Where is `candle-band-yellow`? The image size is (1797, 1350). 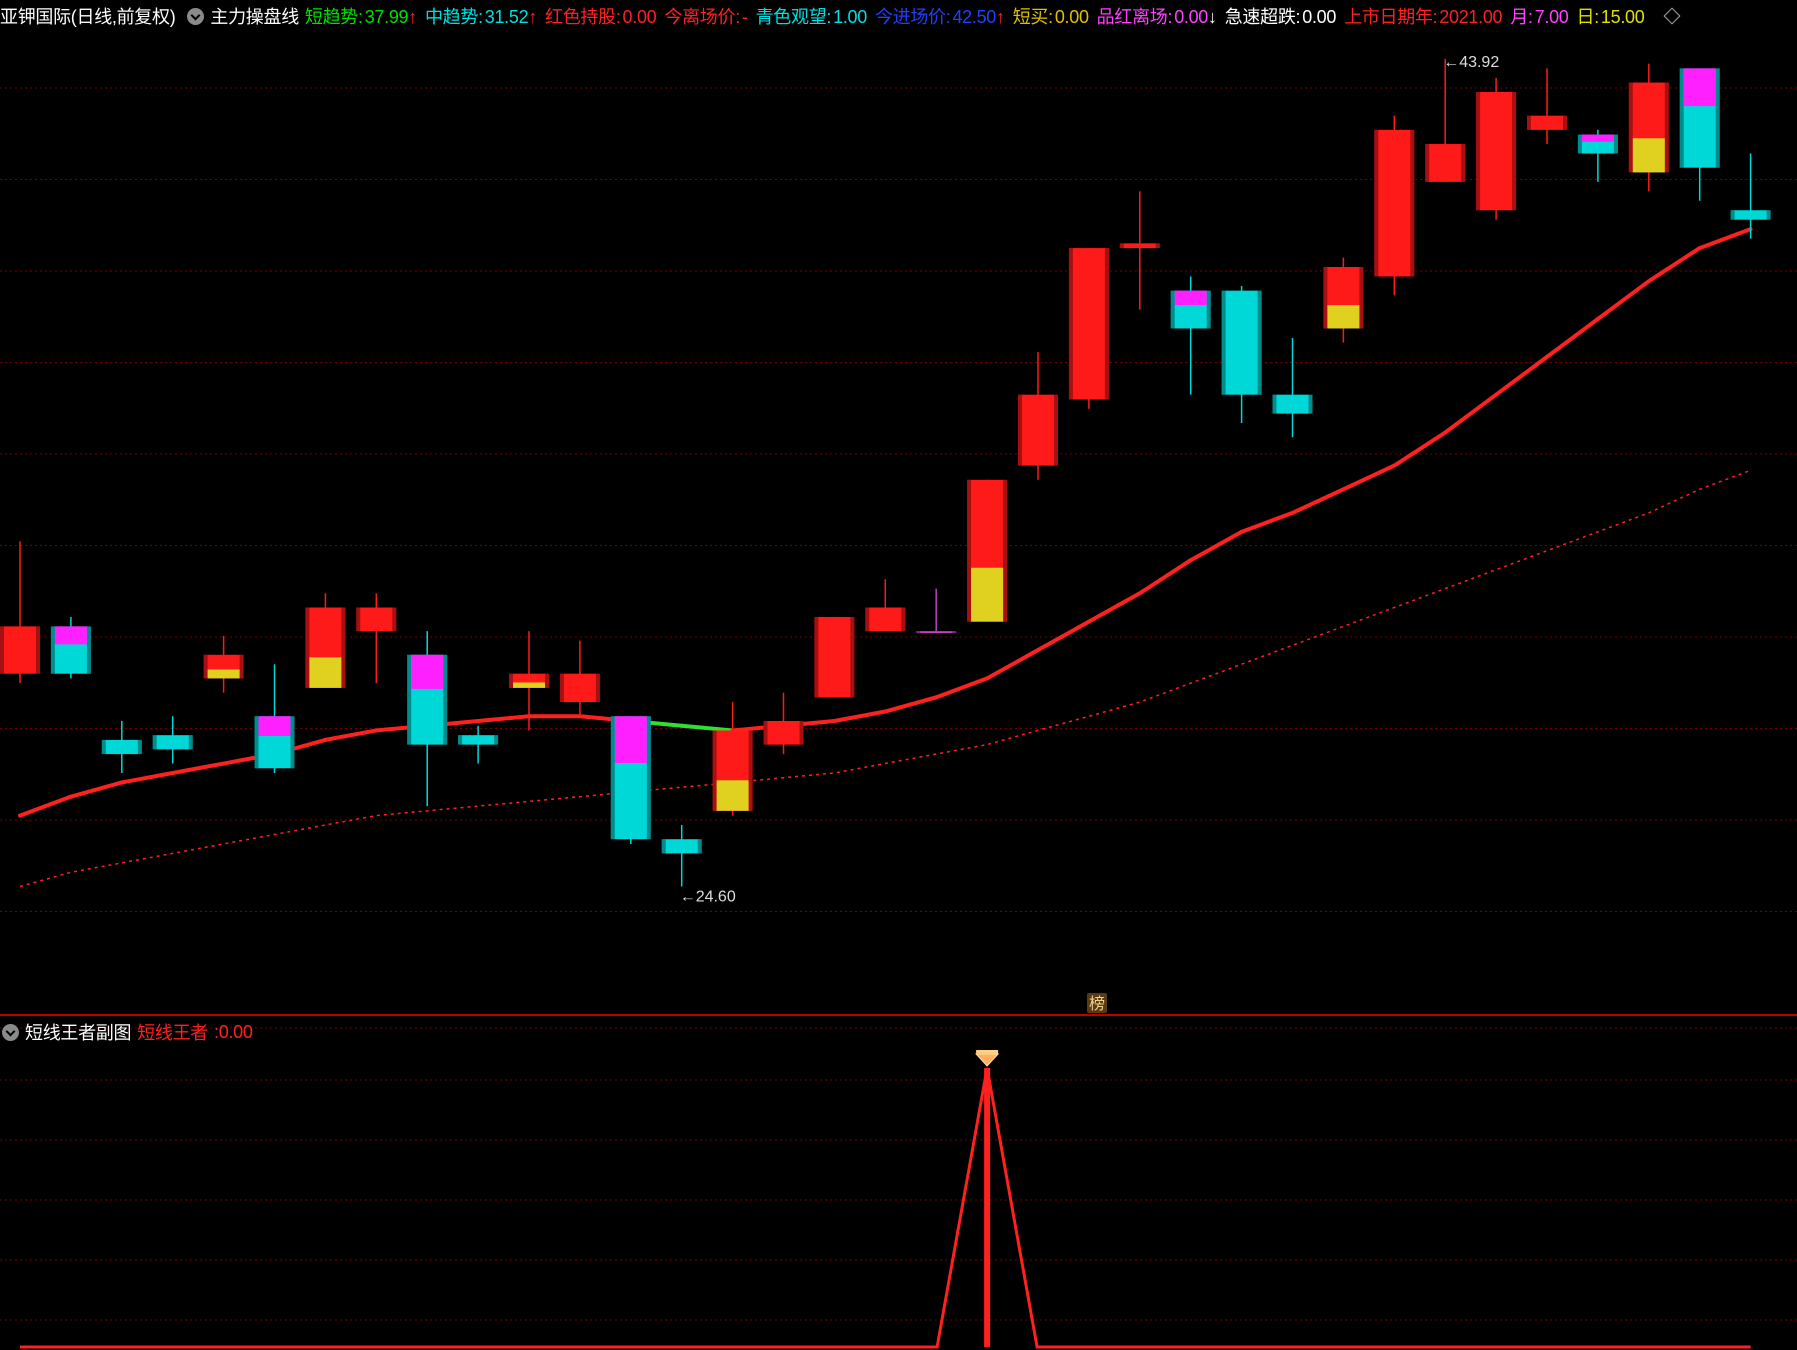
candle-band-yellow is located at coordinates (325, 672).